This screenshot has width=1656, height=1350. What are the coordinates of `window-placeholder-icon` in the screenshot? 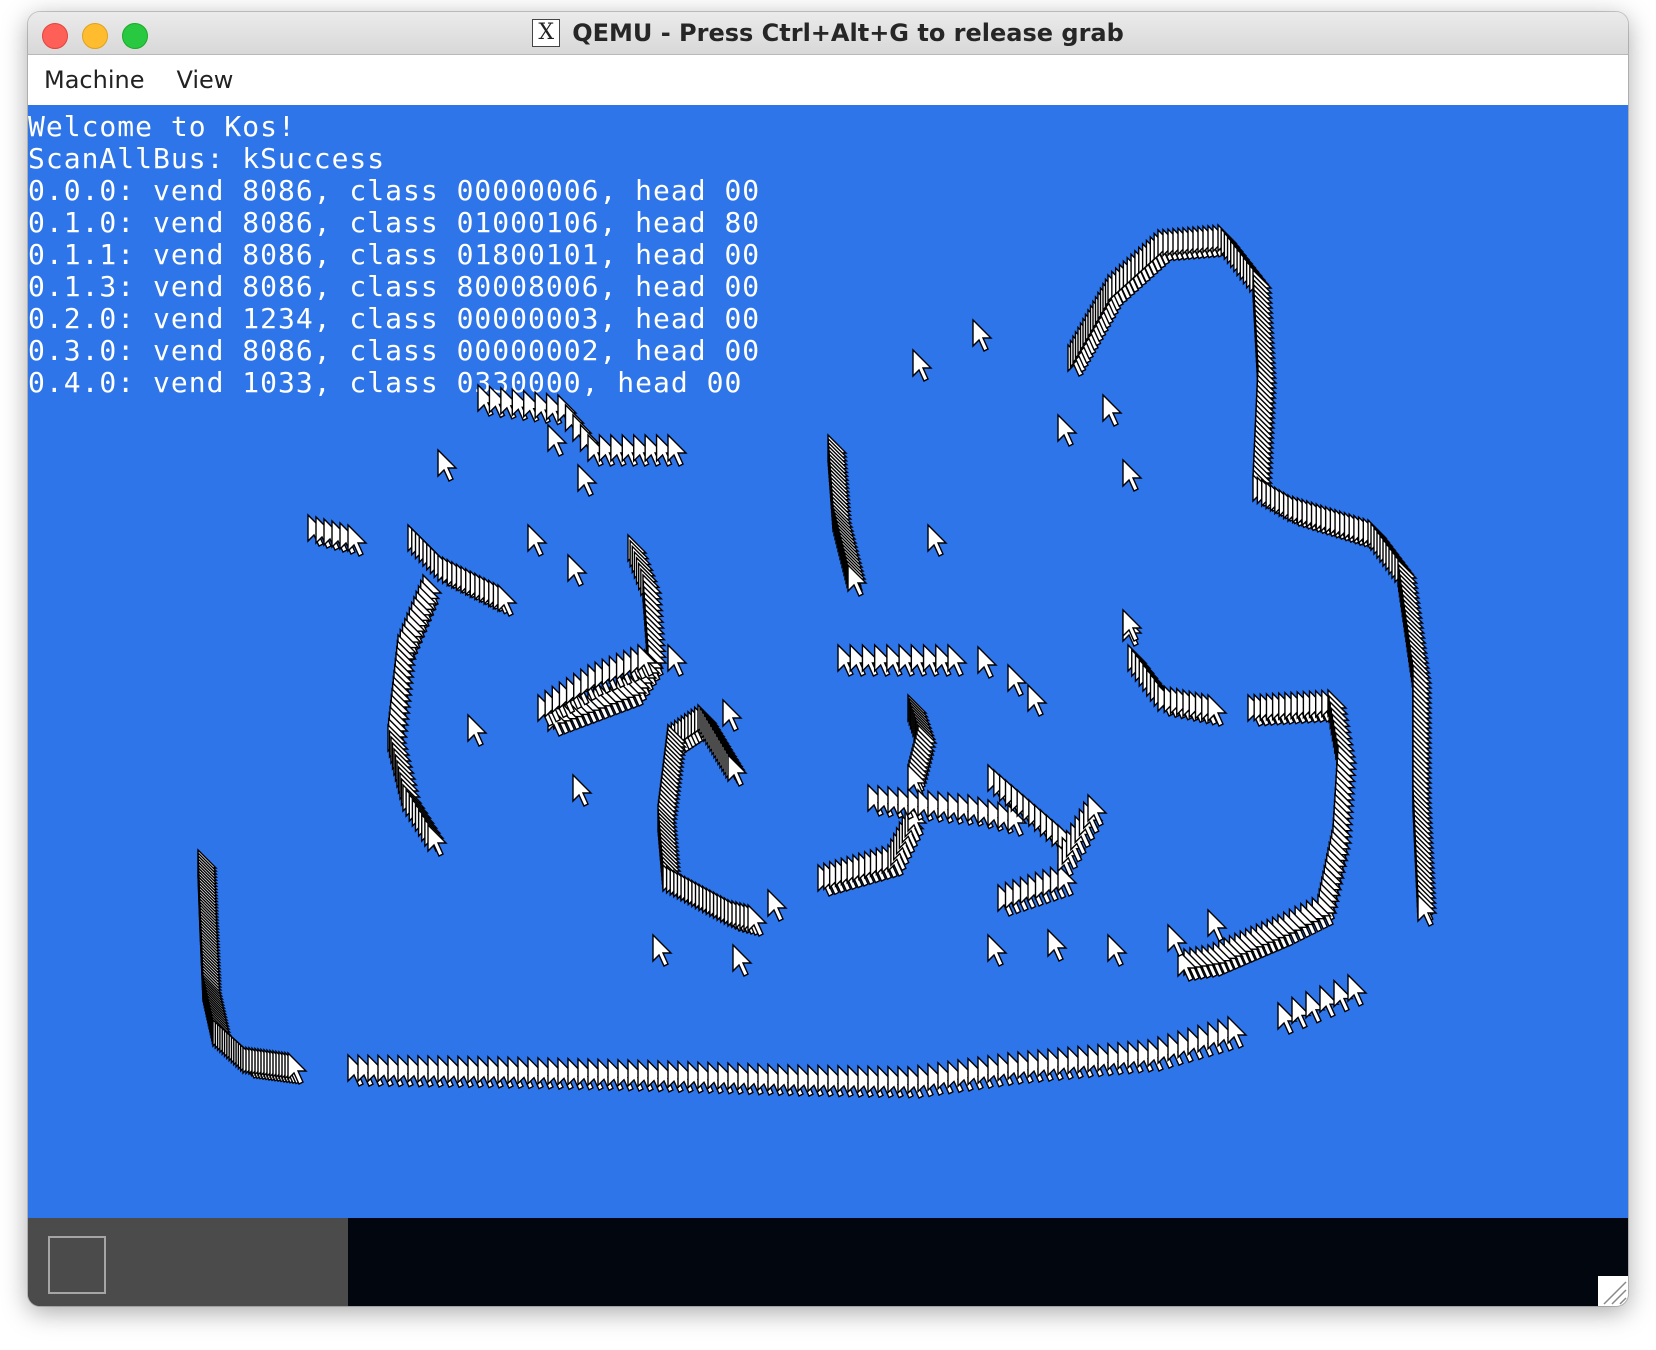 It's located at (77, 1265).